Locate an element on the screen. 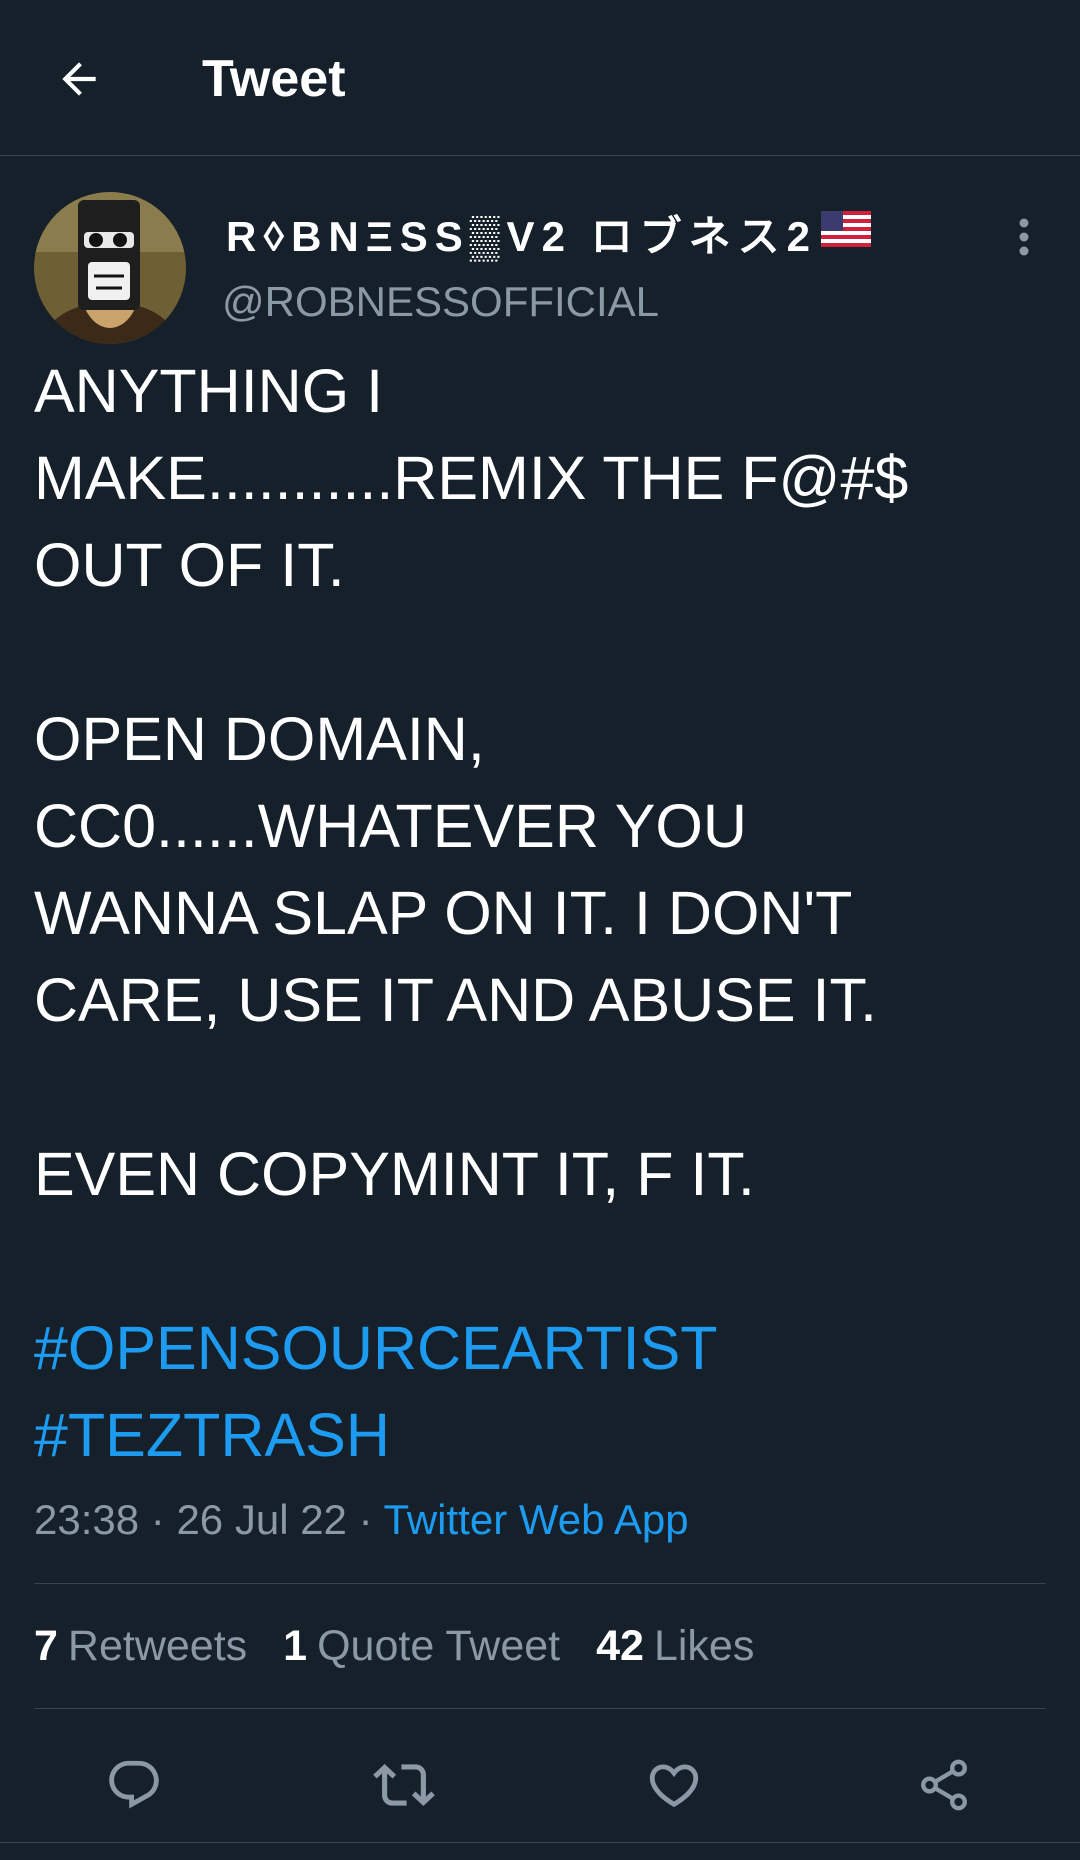  reply-button is located at coordinates (134, 1785).